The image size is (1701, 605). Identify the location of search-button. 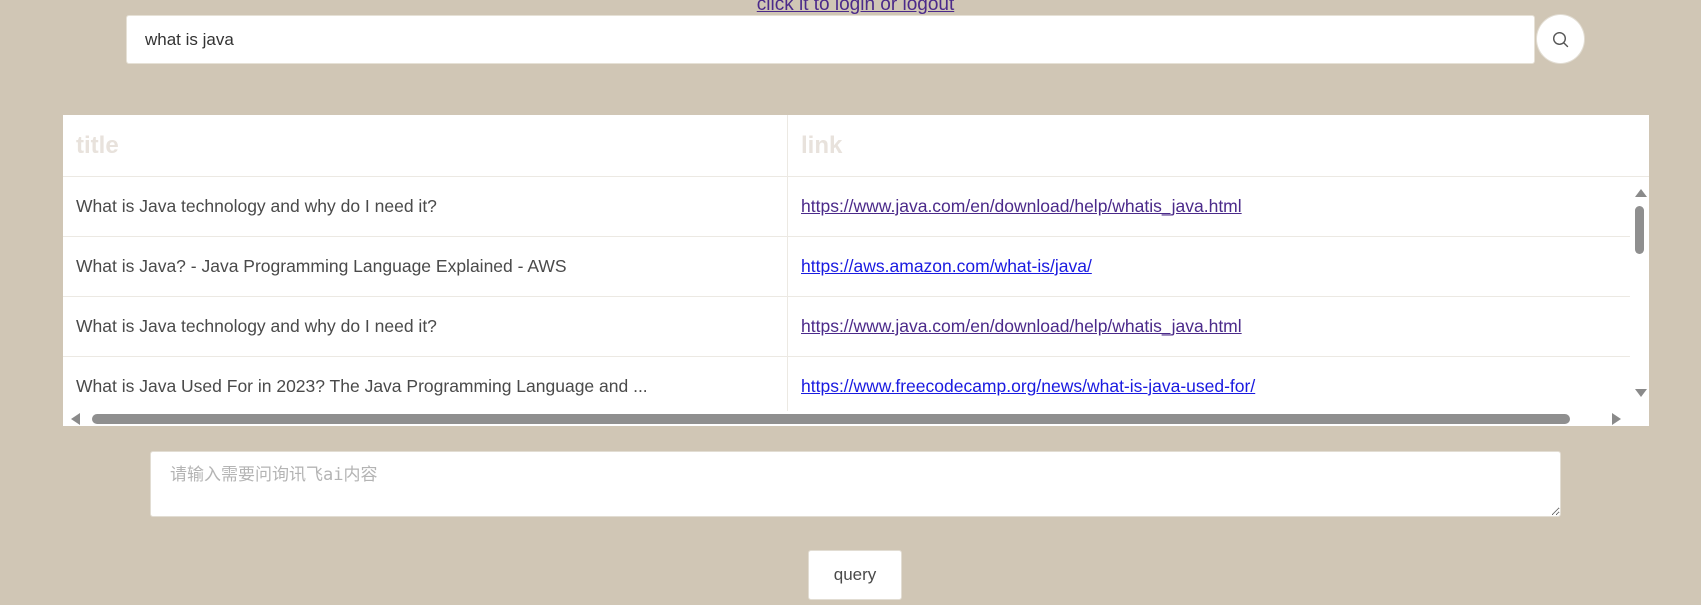
(1560, 39).